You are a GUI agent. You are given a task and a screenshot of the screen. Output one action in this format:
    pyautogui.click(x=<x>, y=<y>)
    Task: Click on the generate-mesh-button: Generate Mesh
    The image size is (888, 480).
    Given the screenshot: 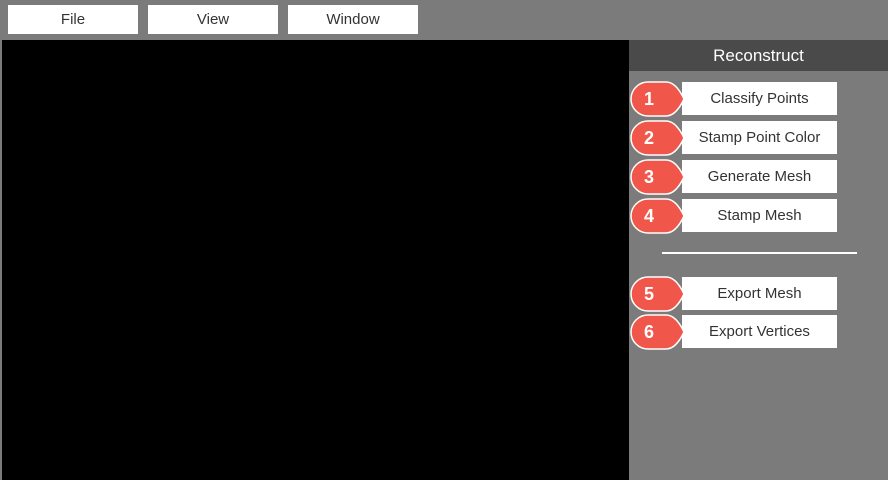 What is the action you would take?
    pyautogui.click(x=759, y=176)
    